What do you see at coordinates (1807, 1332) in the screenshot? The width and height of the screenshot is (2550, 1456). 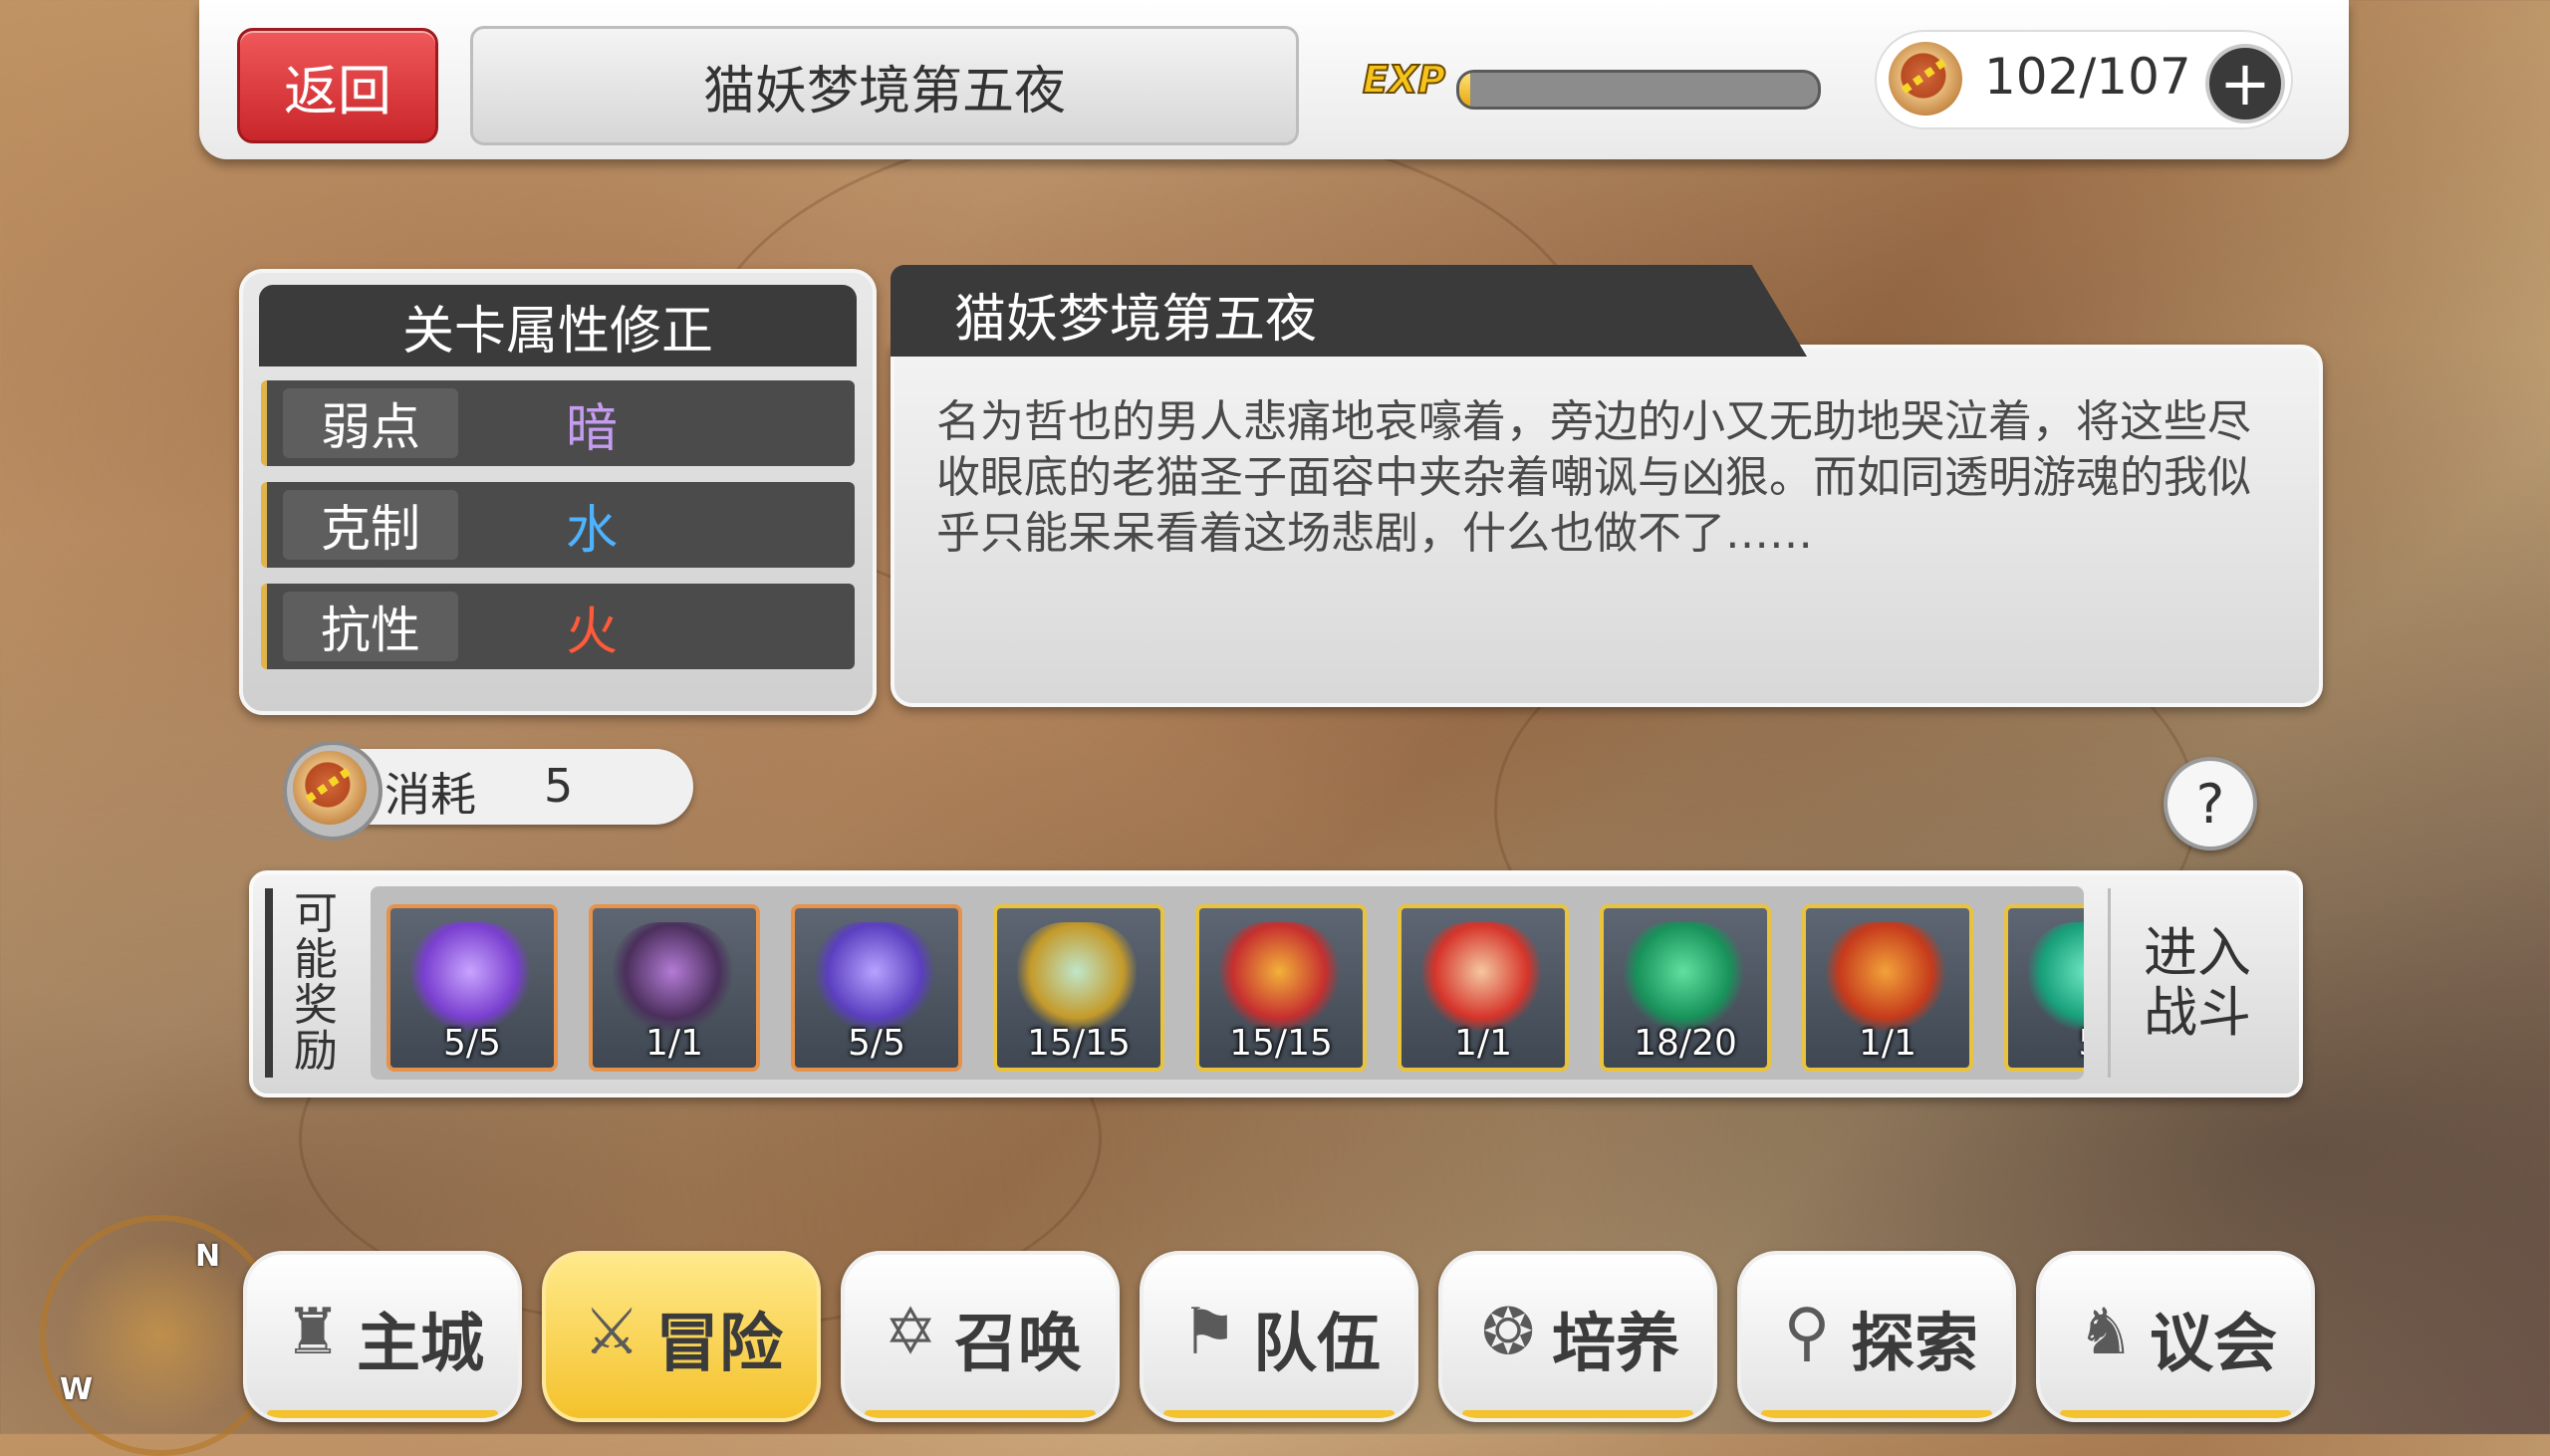 I see `explore-icon: ⚲` at bounding box center [1807, 1332].